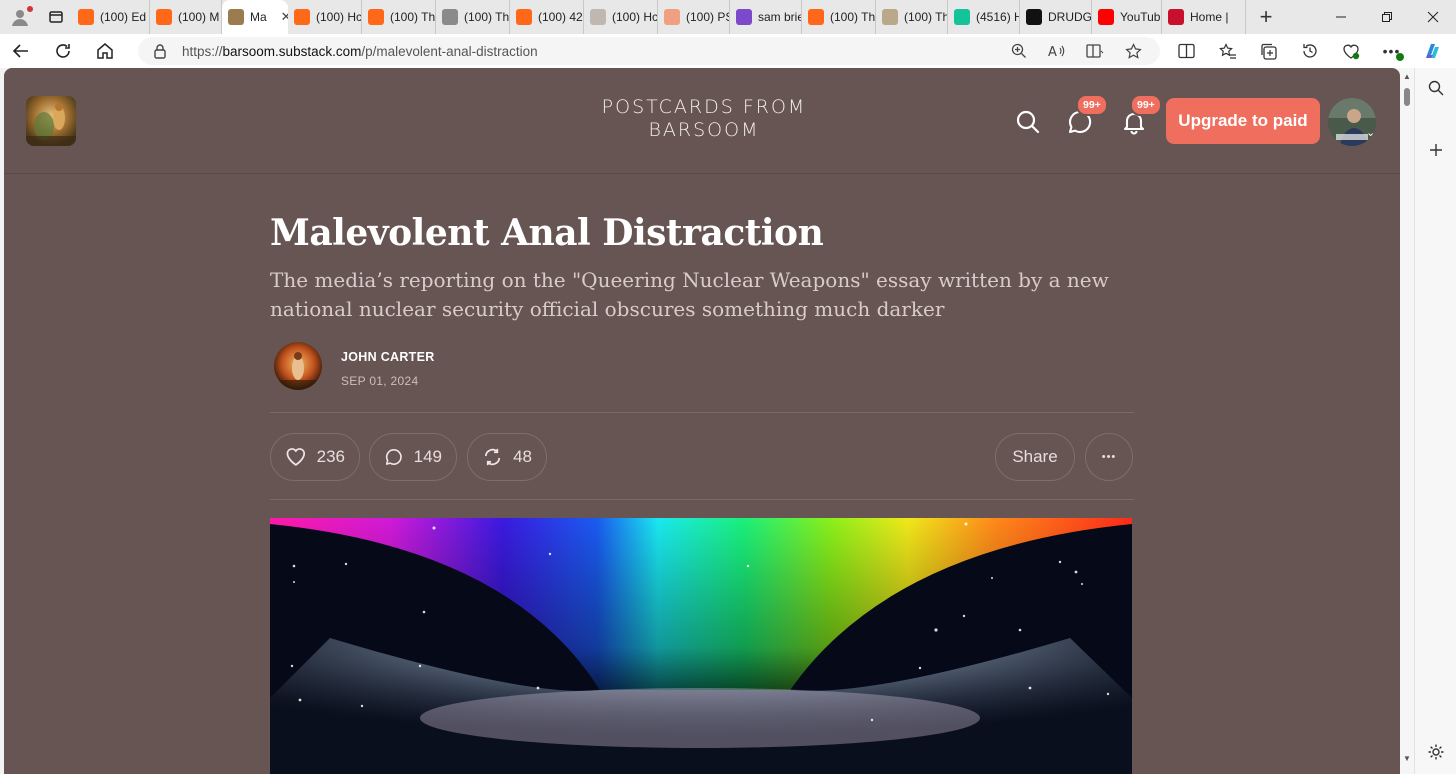 The height and width of the screenshot is (774, 1456). What do you see at coordinates (1432, 51) in the screenshot?
I see `copilot-button` at bounding box center [1432, 51].